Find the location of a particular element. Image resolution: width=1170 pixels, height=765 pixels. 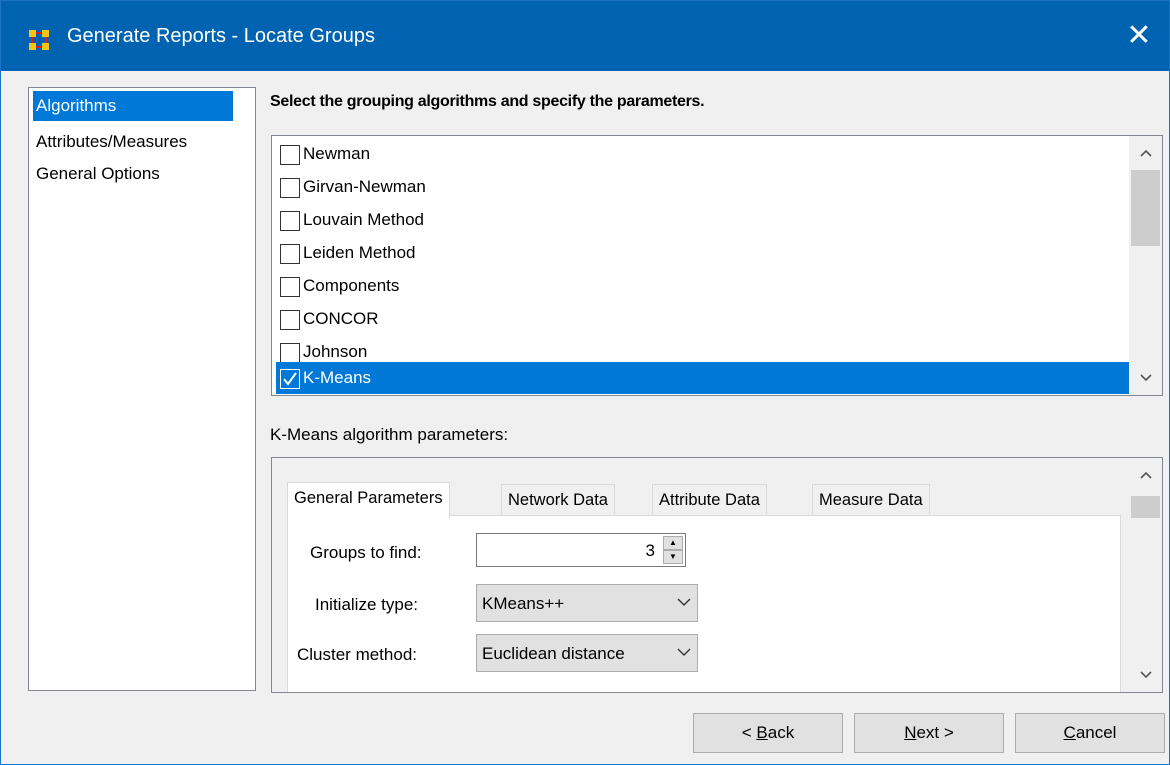

checkmark-icon is located at coordinates (290, 379).